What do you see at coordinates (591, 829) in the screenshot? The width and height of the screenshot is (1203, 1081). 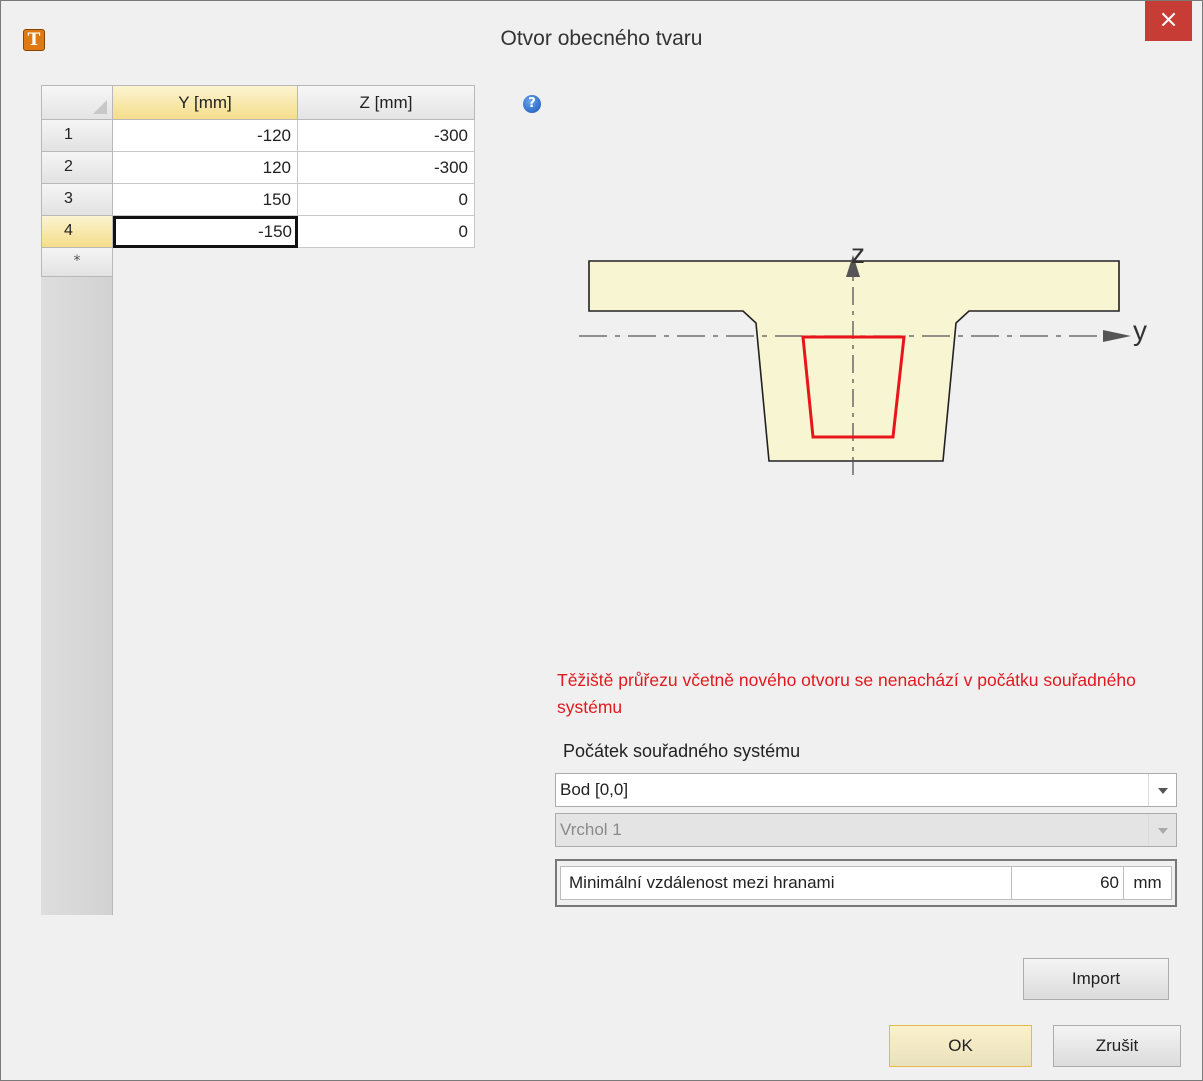 I see `vertex-value: Vrchol 1` at bounding box center [591, 829].